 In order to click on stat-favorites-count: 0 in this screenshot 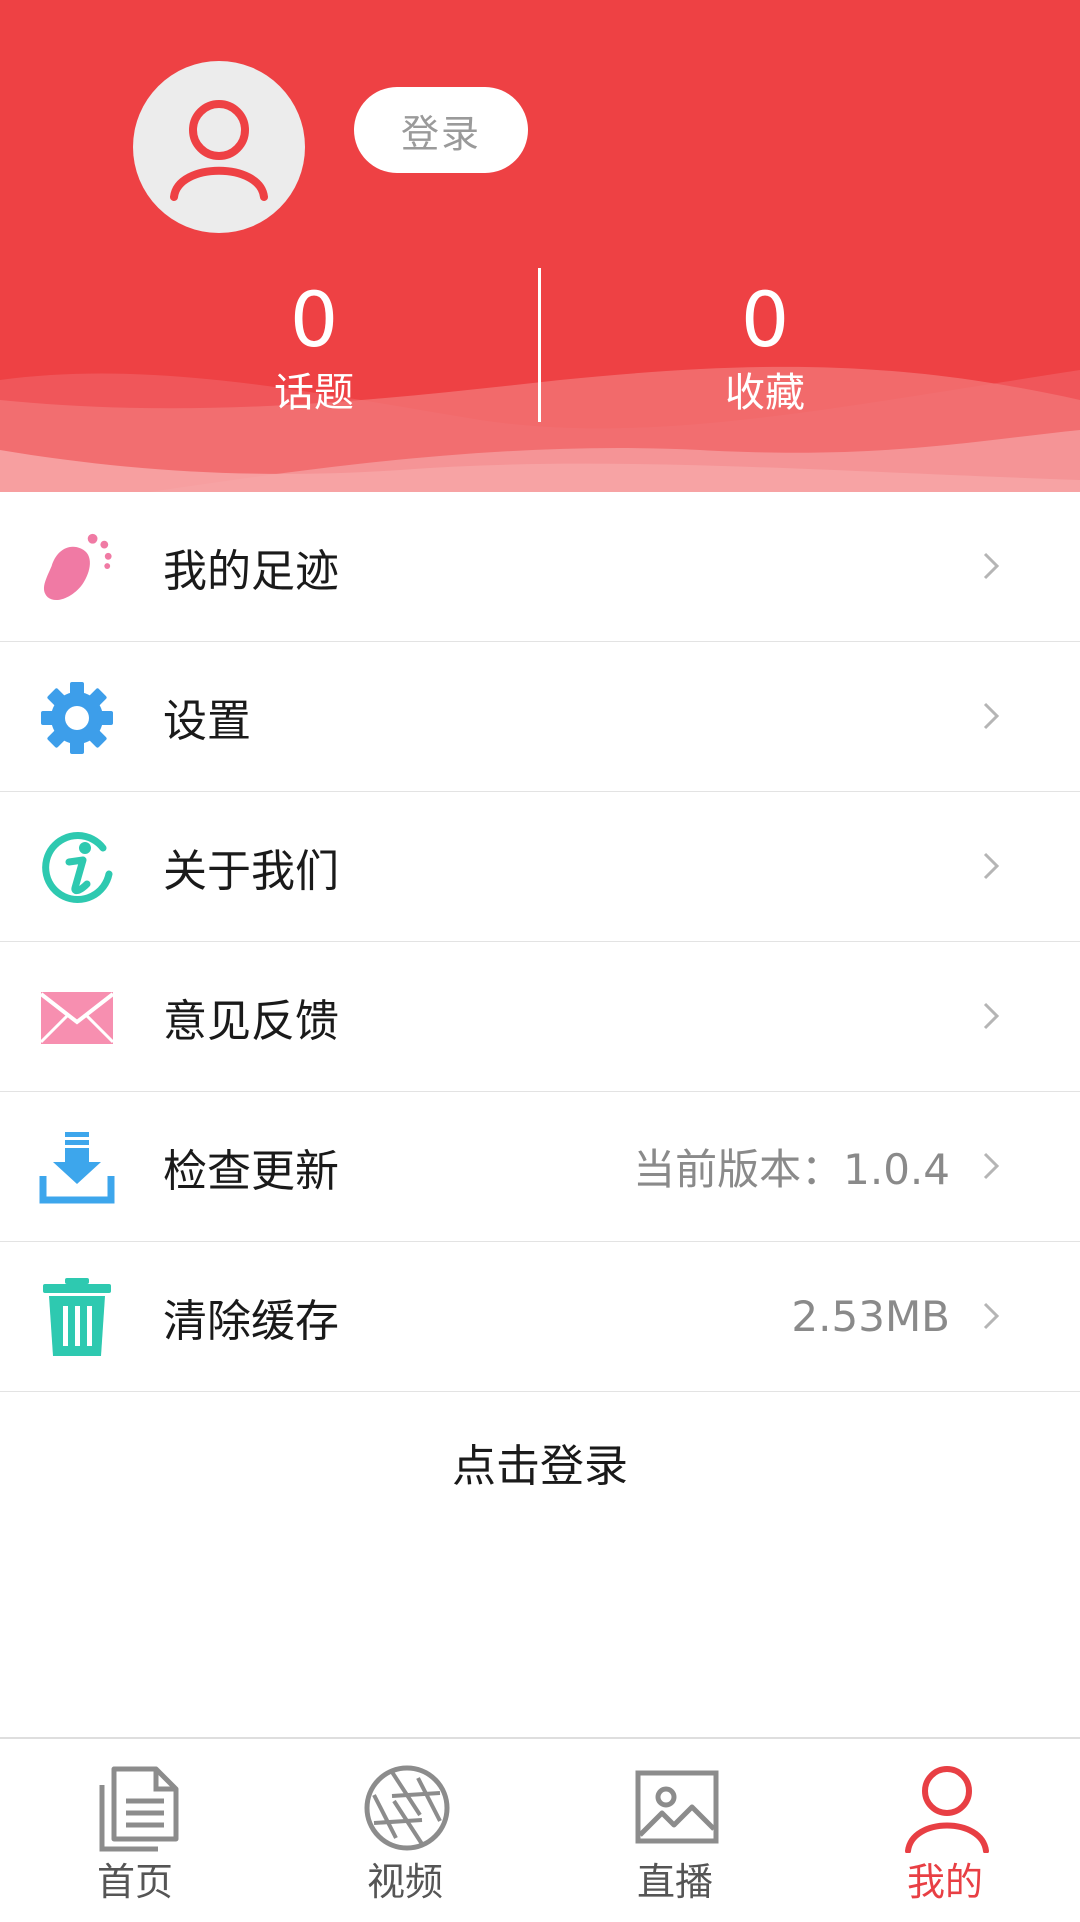, I will do `click(765, 319)`.